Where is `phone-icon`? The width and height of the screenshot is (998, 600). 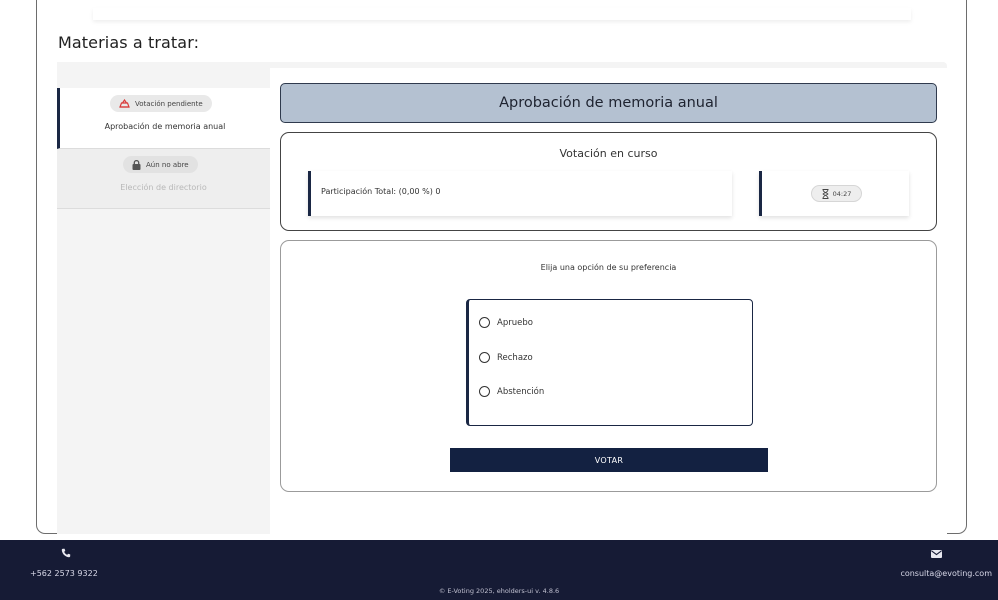 phone-icon is located at coordinates (66, 553).